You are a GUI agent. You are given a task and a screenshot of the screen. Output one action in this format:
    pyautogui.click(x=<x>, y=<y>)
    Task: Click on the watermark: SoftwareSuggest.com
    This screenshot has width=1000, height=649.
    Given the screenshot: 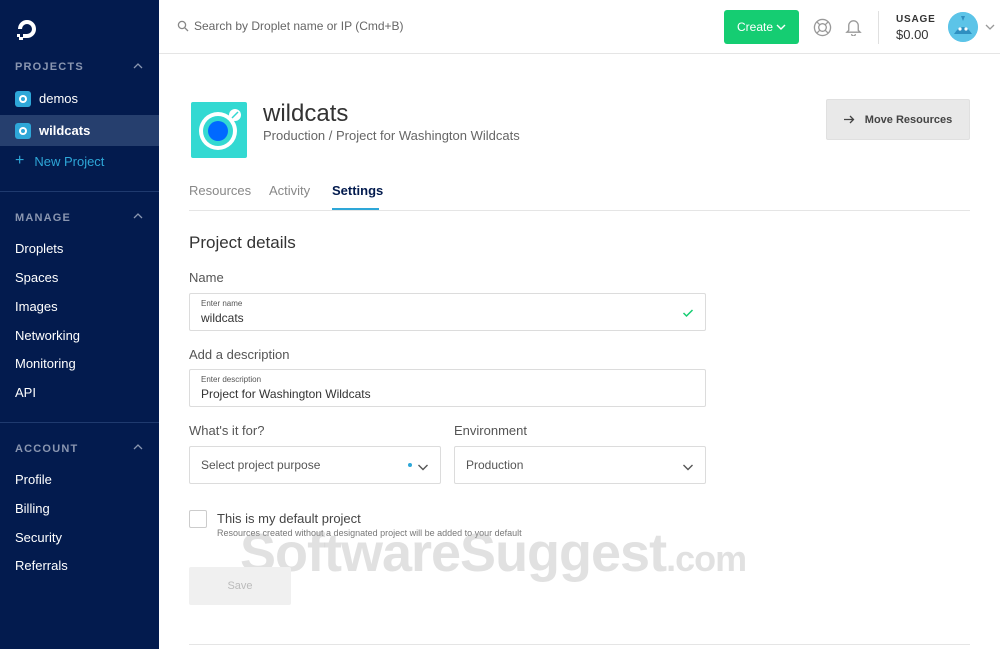 What is the action you would take?
    pyautogui.click(x=493, y=553)
    